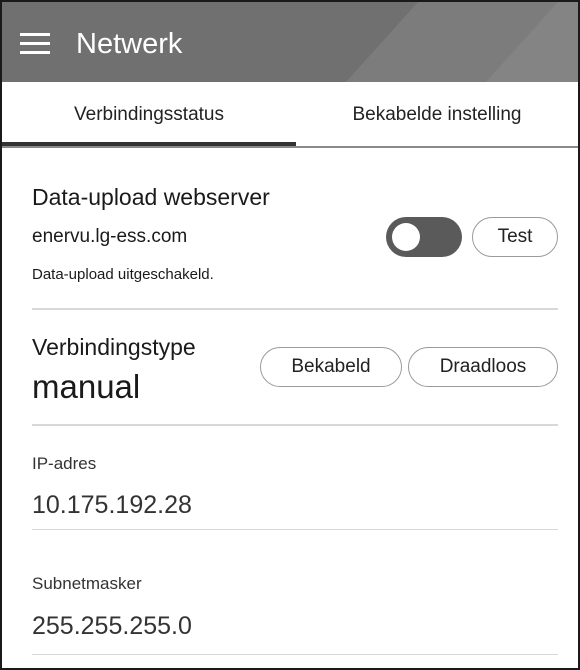  I want to click on subnet-mask-label: Subnetmasker, so click(87, 583).